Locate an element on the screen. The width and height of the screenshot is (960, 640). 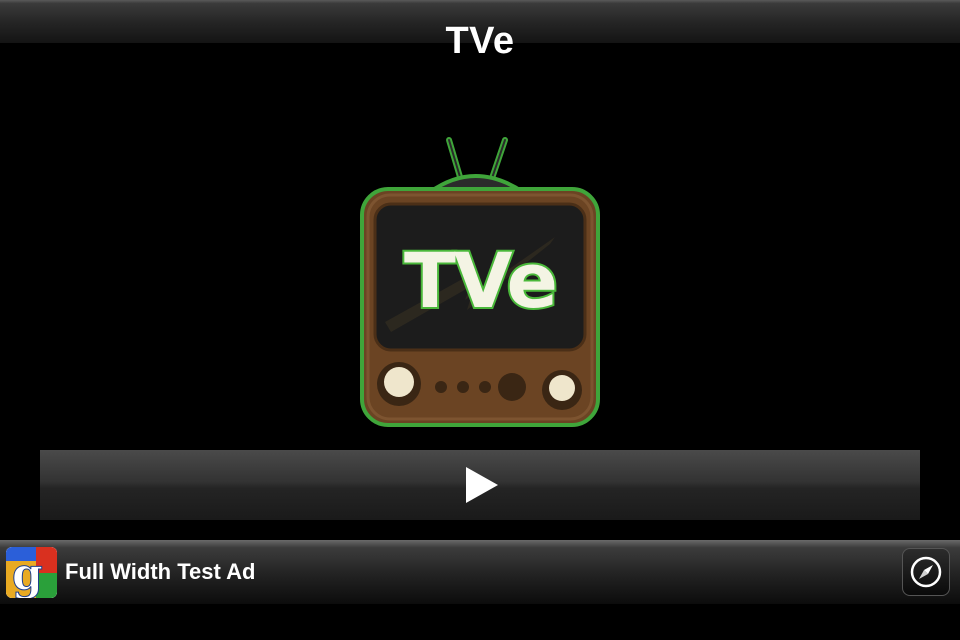
play-button is located at coordinates (480, 485).